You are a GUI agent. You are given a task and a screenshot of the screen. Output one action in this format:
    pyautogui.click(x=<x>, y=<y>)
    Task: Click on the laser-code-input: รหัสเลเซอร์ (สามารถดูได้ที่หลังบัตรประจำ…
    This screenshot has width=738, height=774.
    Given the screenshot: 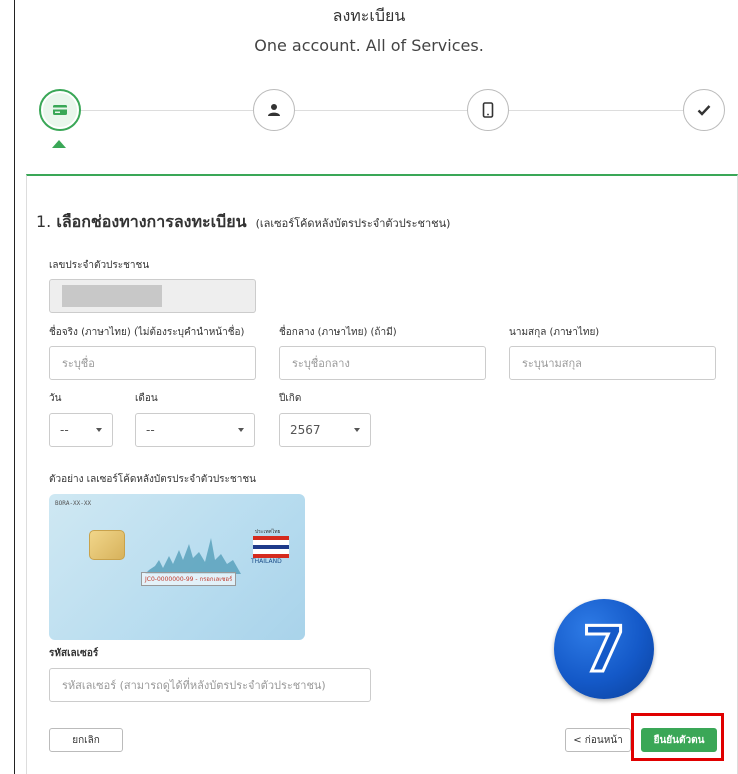 What is the action you would take?
    pyautogui.click(x=210, y=685)
    